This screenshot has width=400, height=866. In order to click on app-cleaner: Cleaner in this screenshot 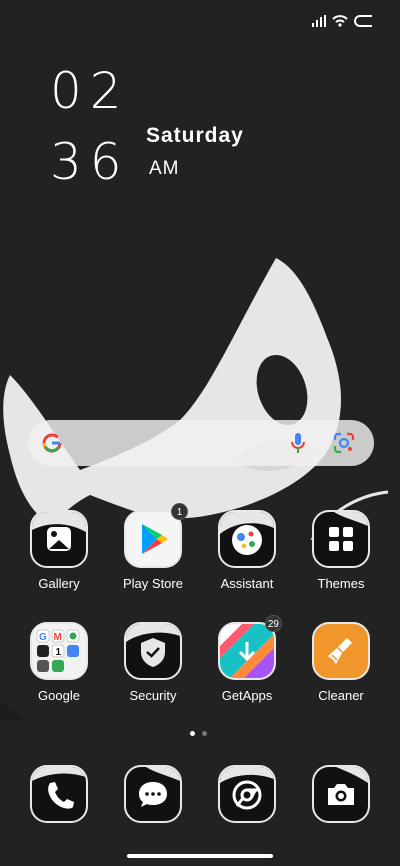, I will do `click(341, 662)`.